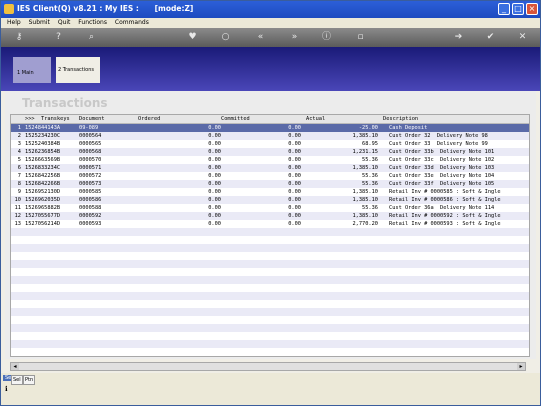  What do you see at coordinates (326, 37) in the screenshot?
I see `info-icon: ⓘ` at bounding box center [326, 37].